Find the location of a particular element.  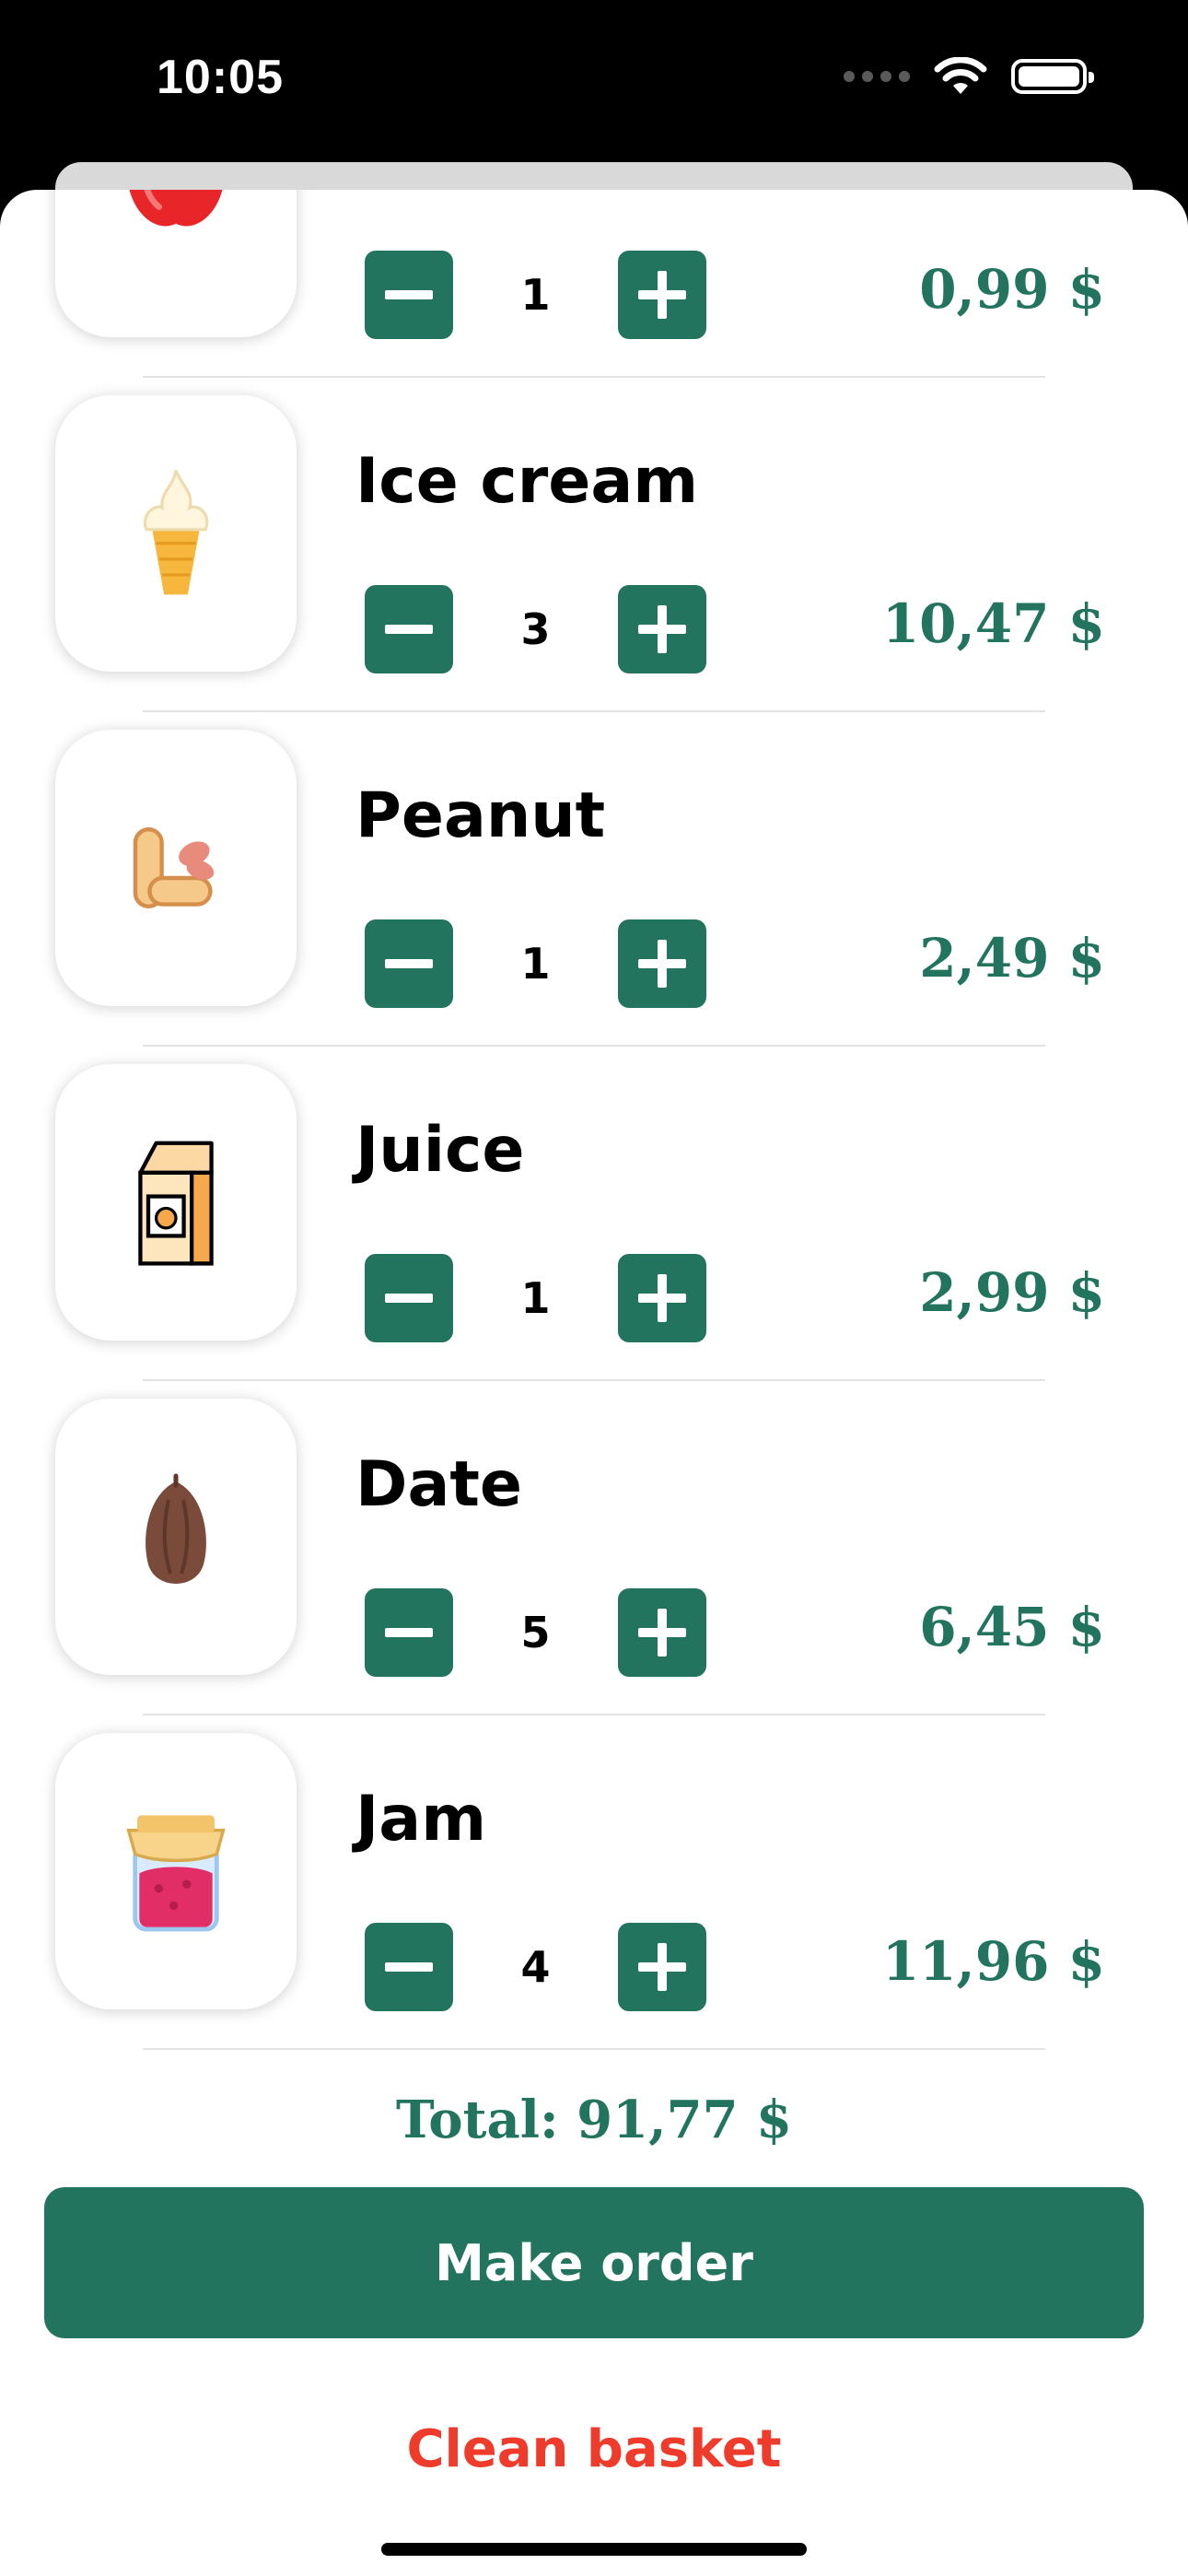

make-order-button: Make order is located at coordinates (594, 2262).